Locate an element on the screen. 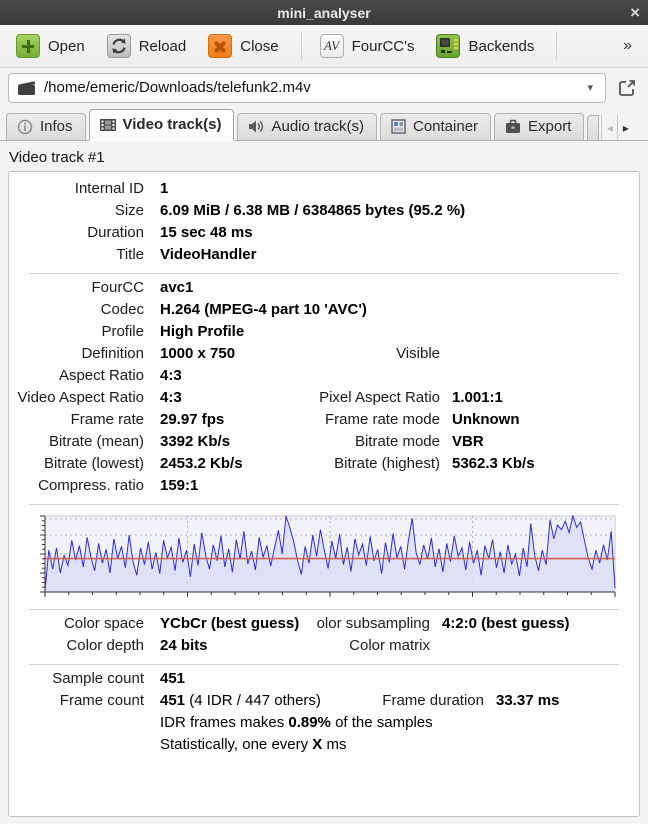 The width and height of the screenshot is (648, 824). field-label: Frame rate mode is located at coordinates (382, 419).